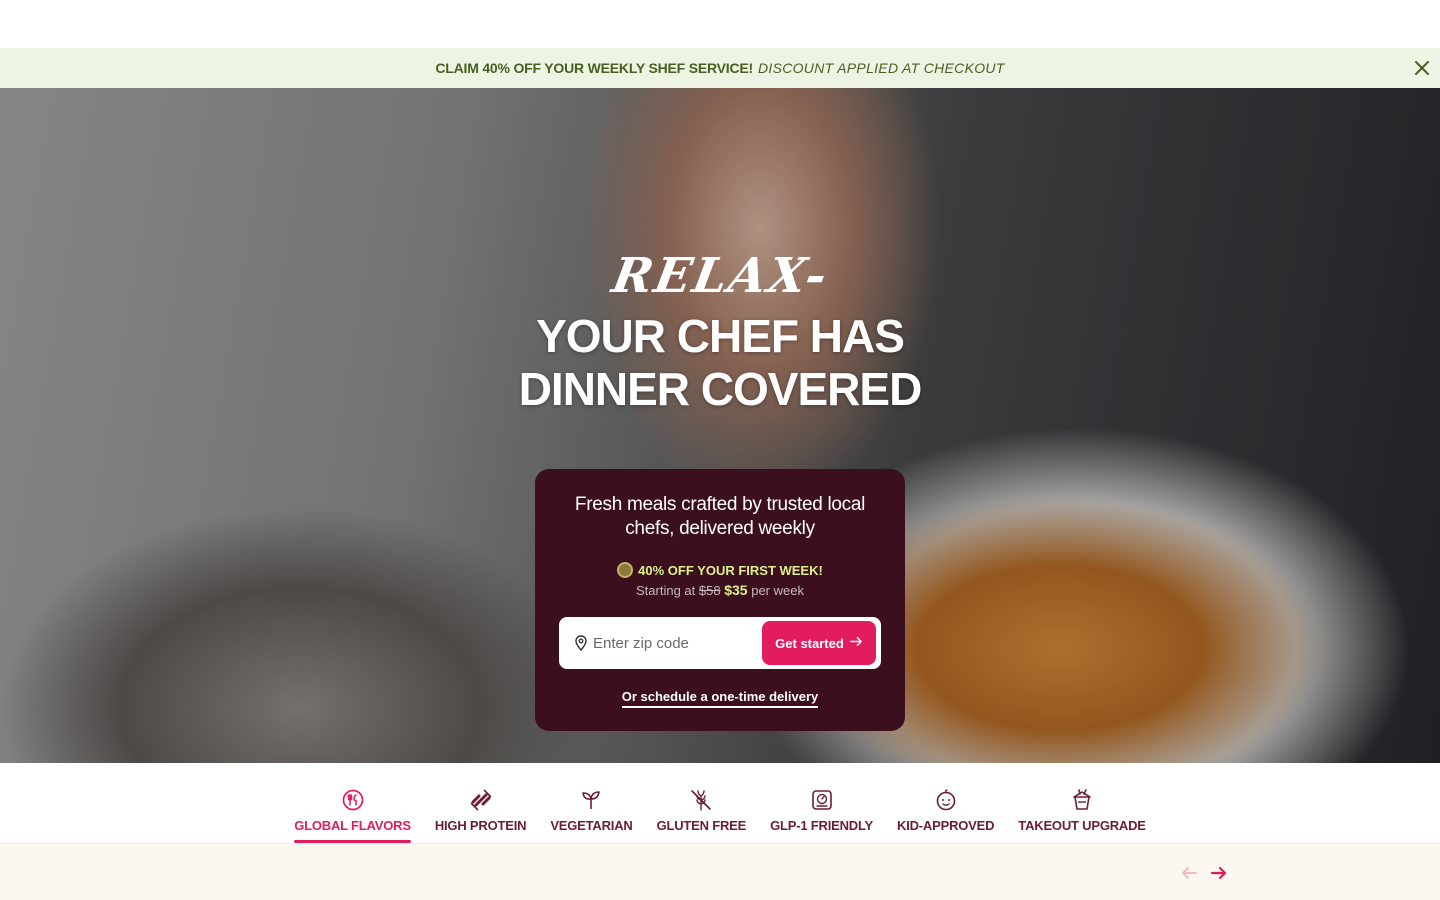 This screenshot has width=1440, height=900. I want to click on hero-script-word: RELAX-, so click(720, 276).